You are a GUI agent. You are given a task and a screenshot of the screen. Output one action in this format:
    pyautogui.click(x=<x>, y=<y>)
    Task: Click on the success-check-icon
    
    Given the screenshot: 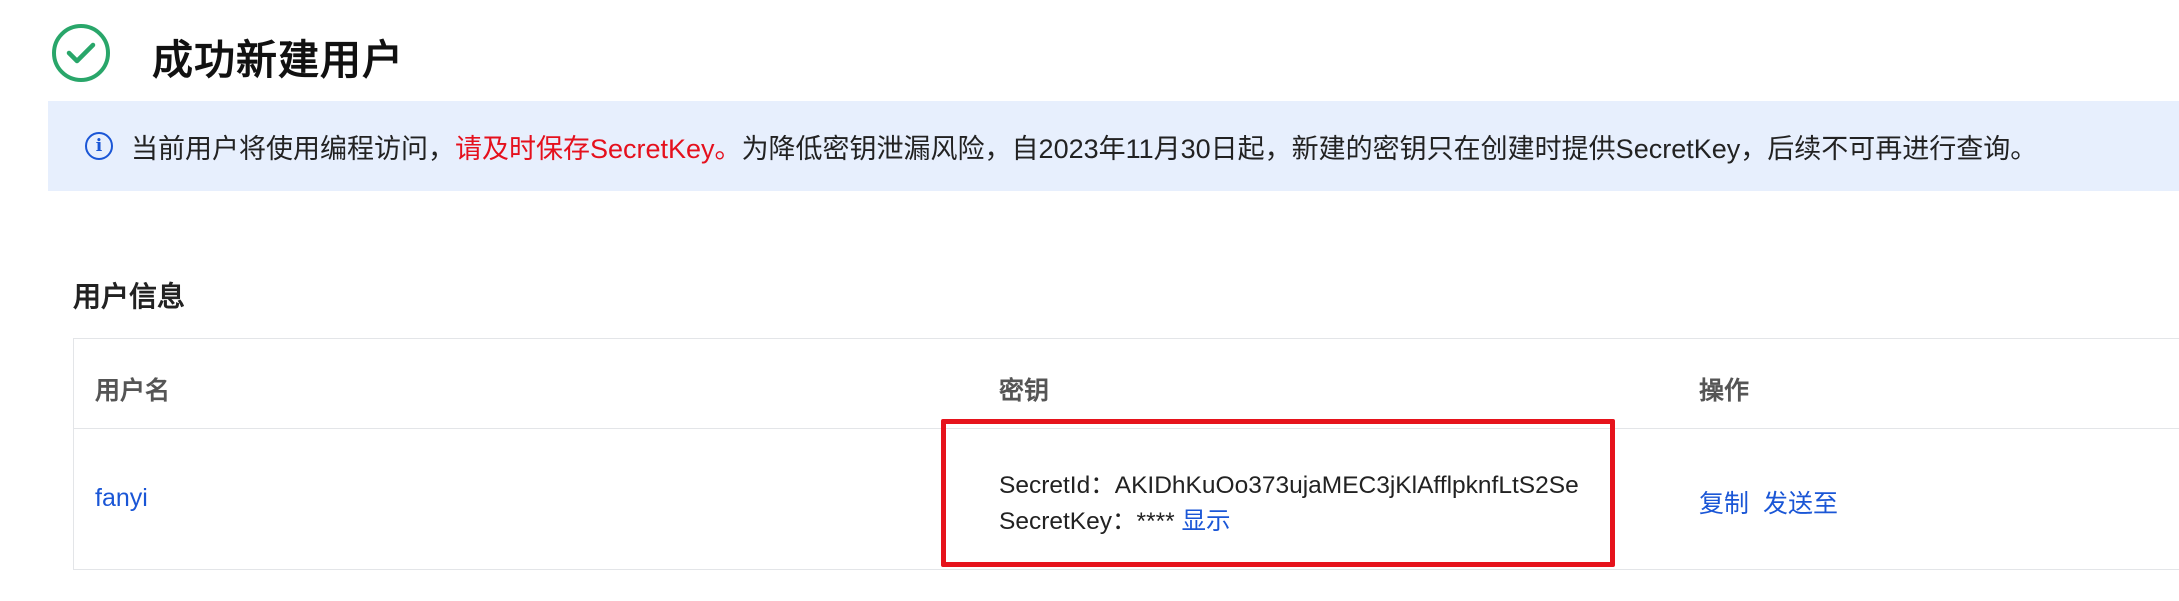 What is the action you would take?
    pyautogui.click(x=81, y=53)
    